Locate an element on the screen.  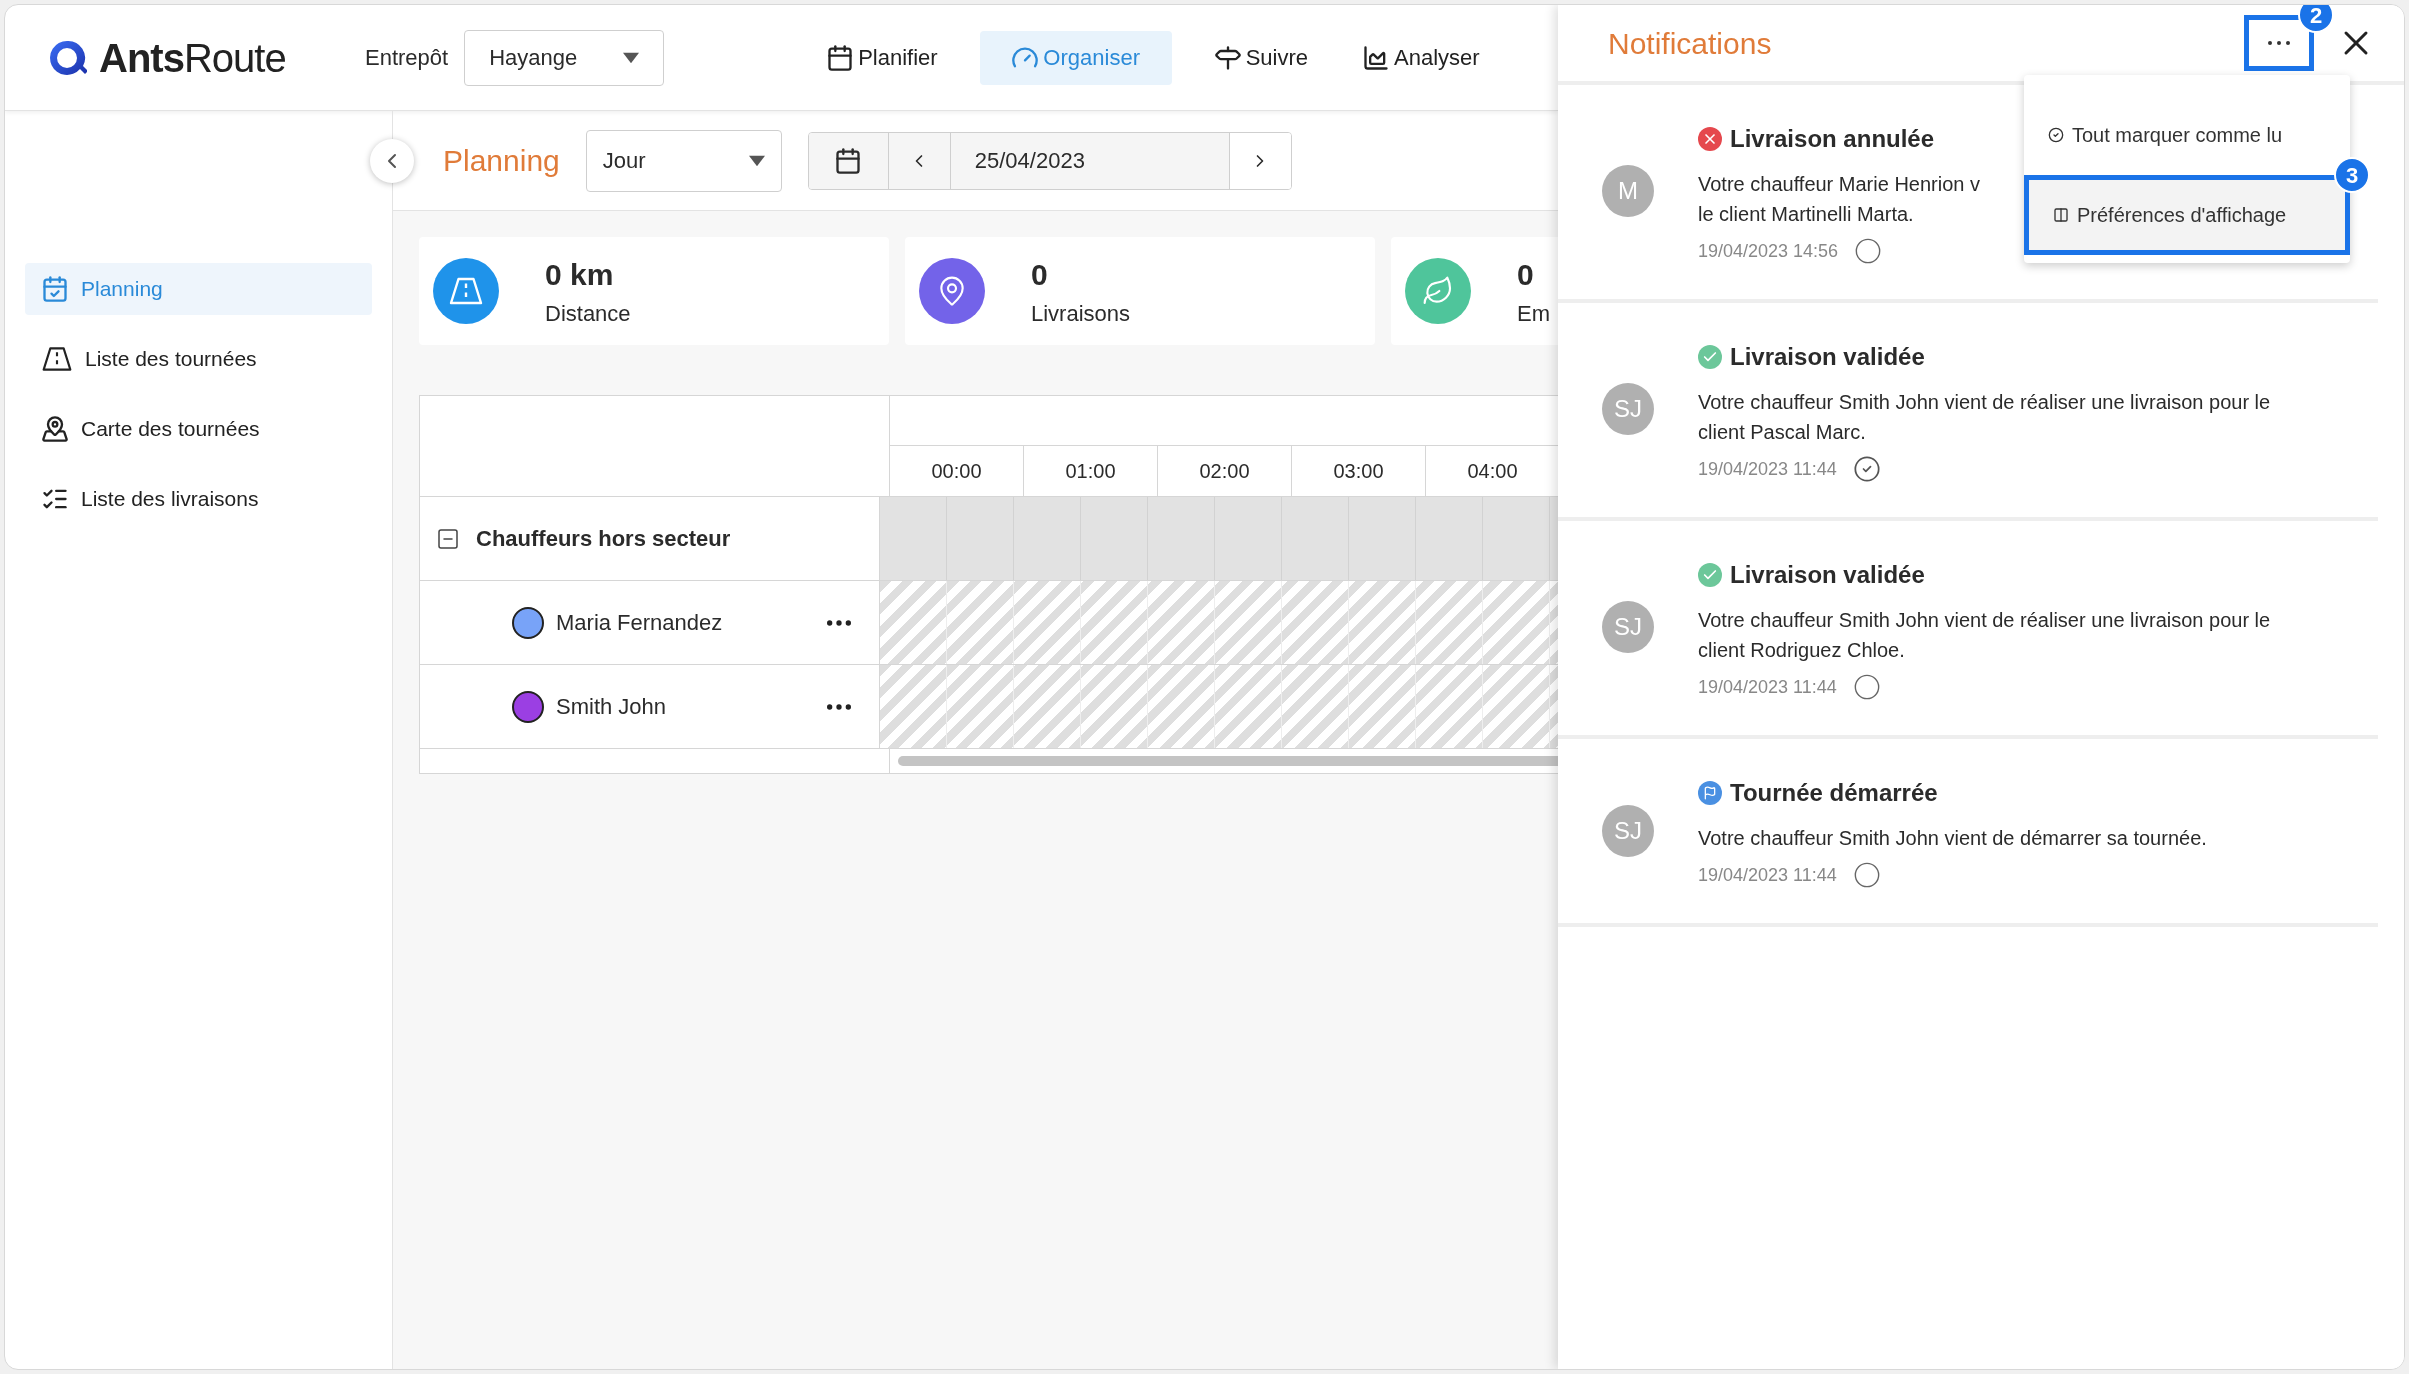
page-title: Planning is located at coordinates (501, 161).